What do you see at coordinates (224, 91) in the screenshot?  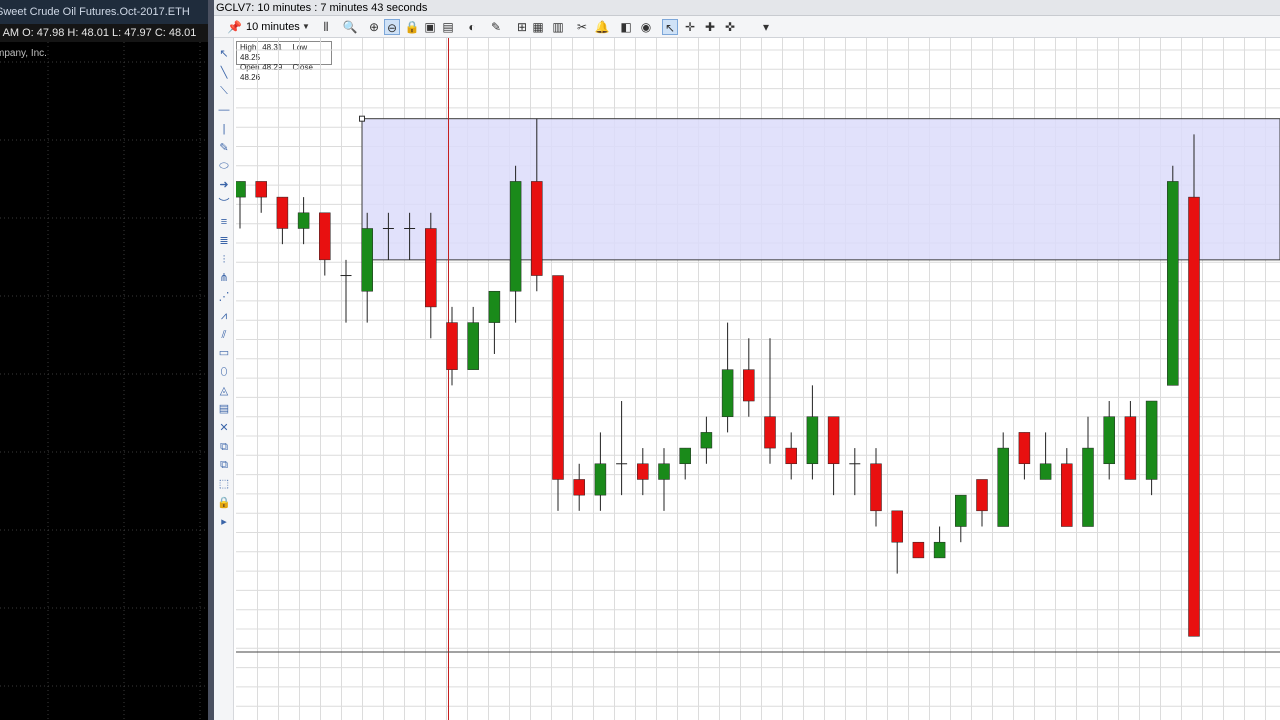 I see `ray-tool-icon: ⟍` at bounding box center [224, 91].